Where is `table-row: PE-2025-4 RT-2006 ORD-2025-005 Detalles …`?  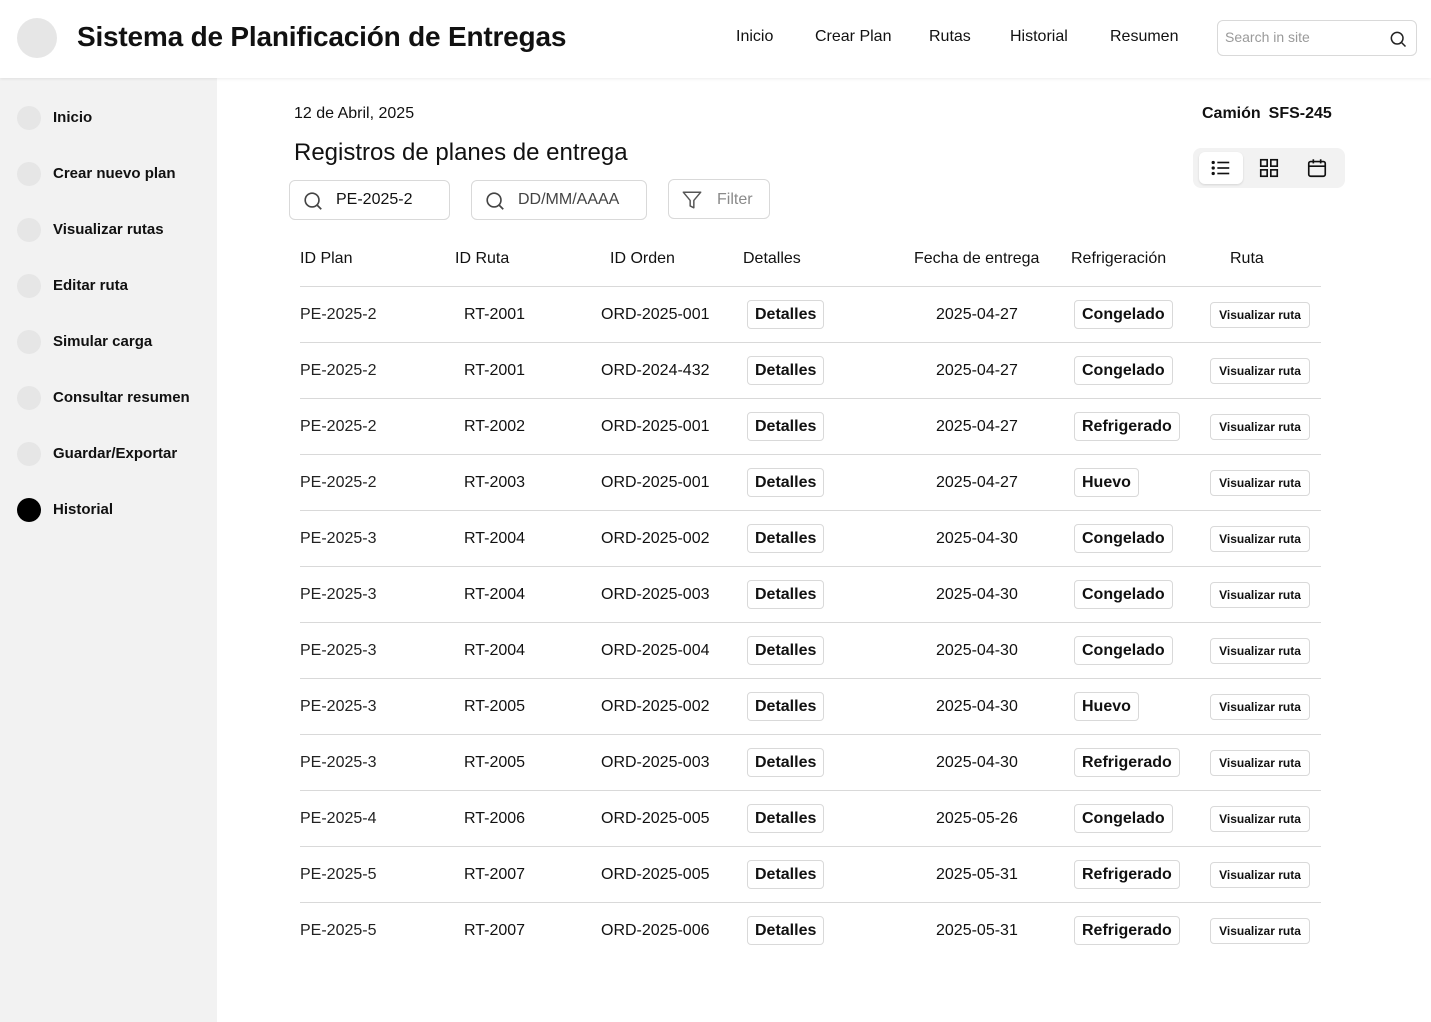 table-row: PE-2025-4 RT-2006 ORD-2025-005 Detalles … is located at coordinates (810, 818).